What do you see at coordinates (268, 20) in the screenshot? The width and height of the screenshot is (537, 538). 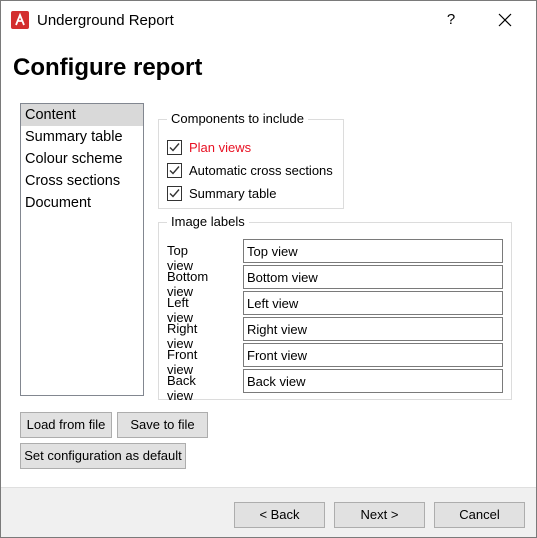 I see `title-bar: Underground Report ?` at bounding box center [268, 20].